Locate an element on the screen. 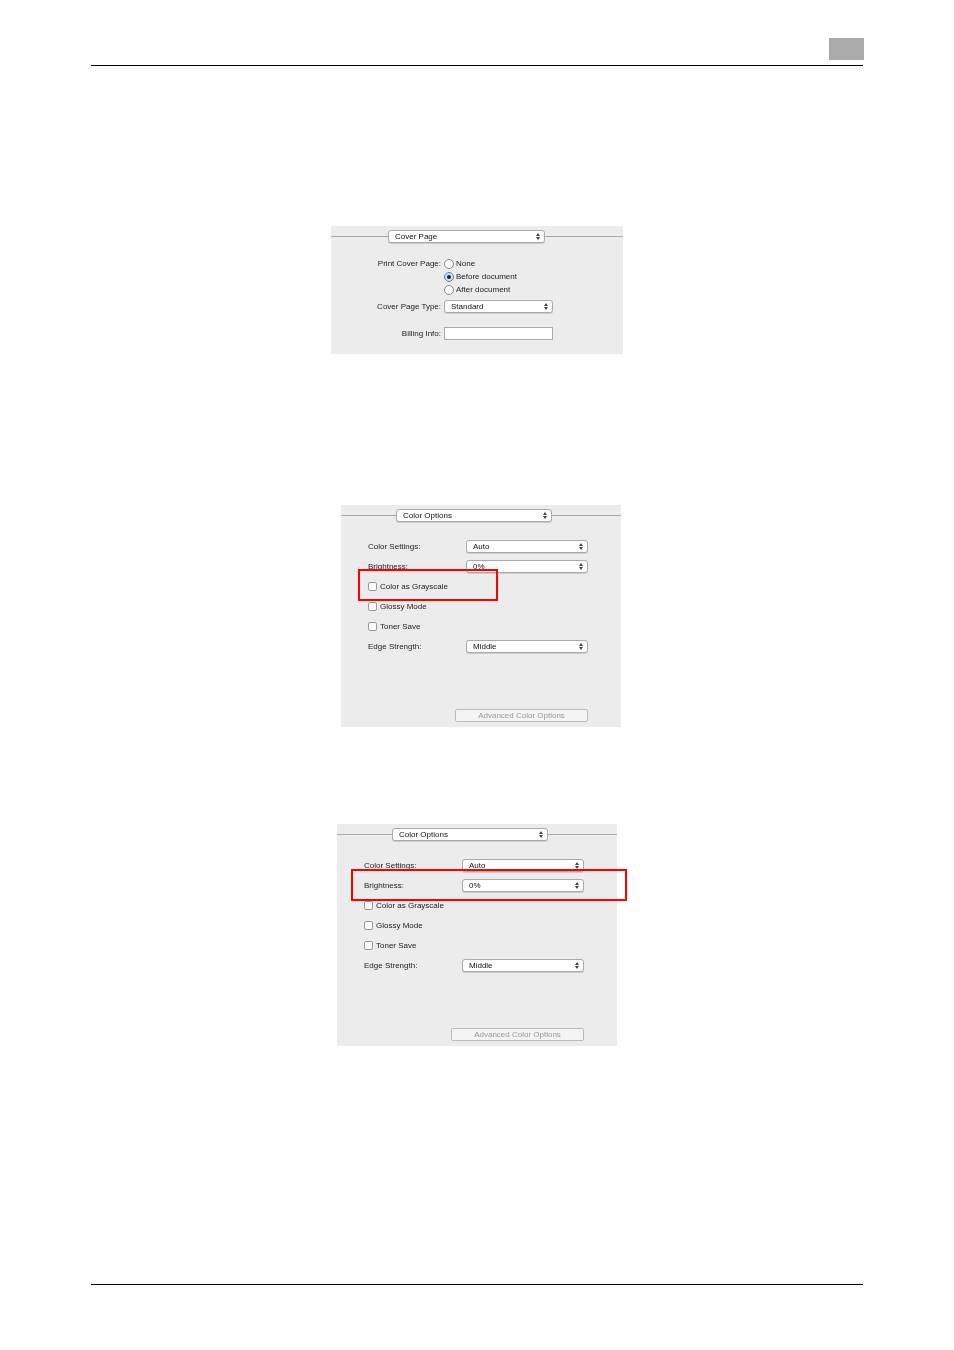 This screenshot has height=1350, width=954. field-label: Cover Page Type: is located at coordinates (409, 306).